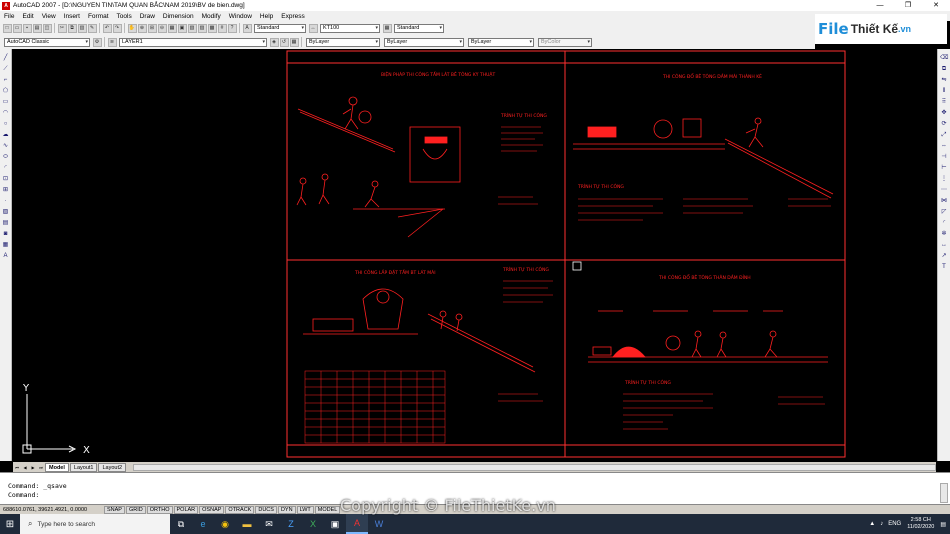  I want to click on zalo-icon: Z, so click(291, 524).